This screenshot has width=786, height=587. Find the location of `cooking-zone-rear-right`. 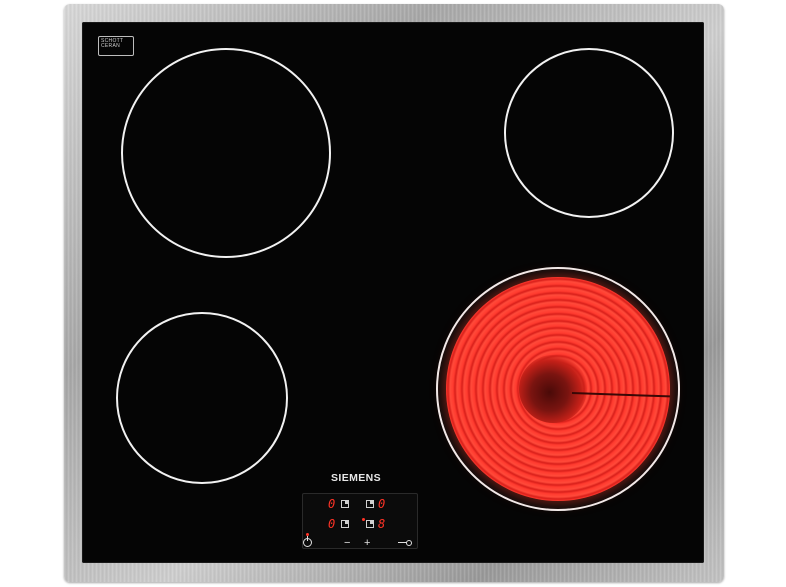

cooking-zone-rear-right is located at coordinates (589, 133).